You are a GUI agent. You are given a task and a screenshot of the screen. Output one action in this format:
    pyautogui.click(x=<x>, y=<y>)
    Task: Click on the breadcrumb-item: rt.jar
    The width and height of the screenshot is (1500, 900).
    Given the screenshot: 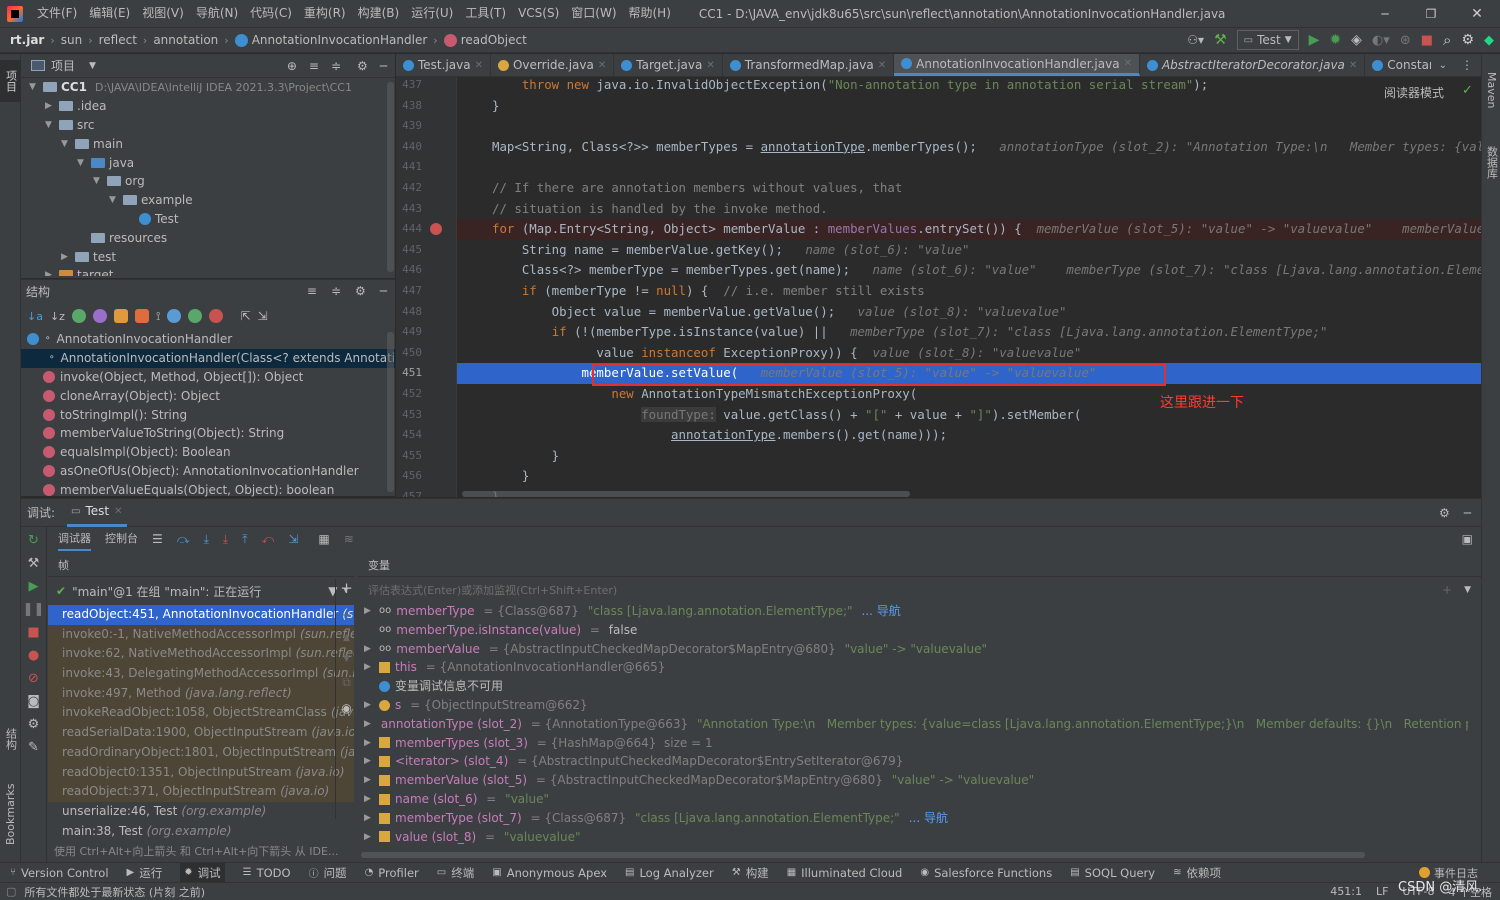 What is the action you would take?
    pyautogui.click(x=27, y=40)
    